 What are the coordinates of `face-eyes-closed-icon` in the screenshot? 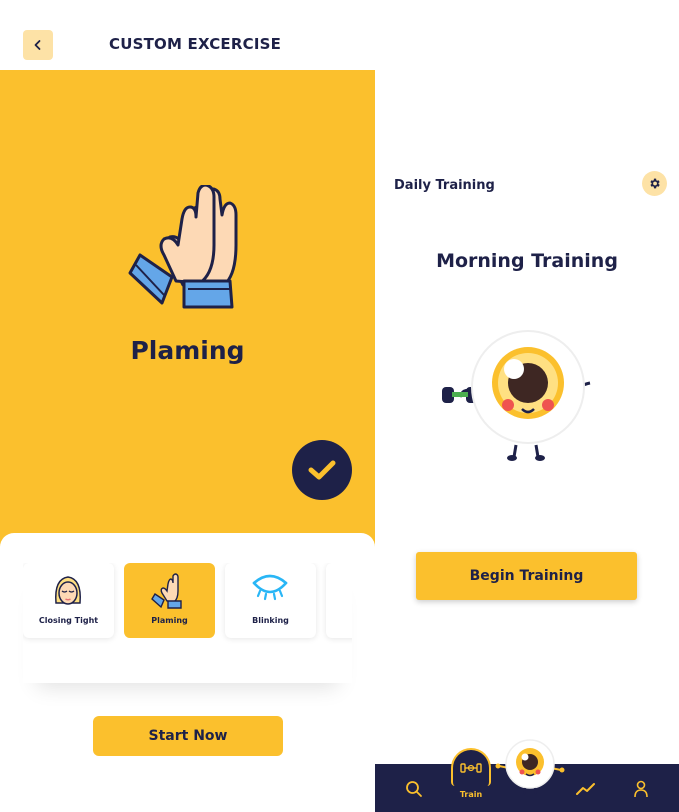 It's located at (68, 590).